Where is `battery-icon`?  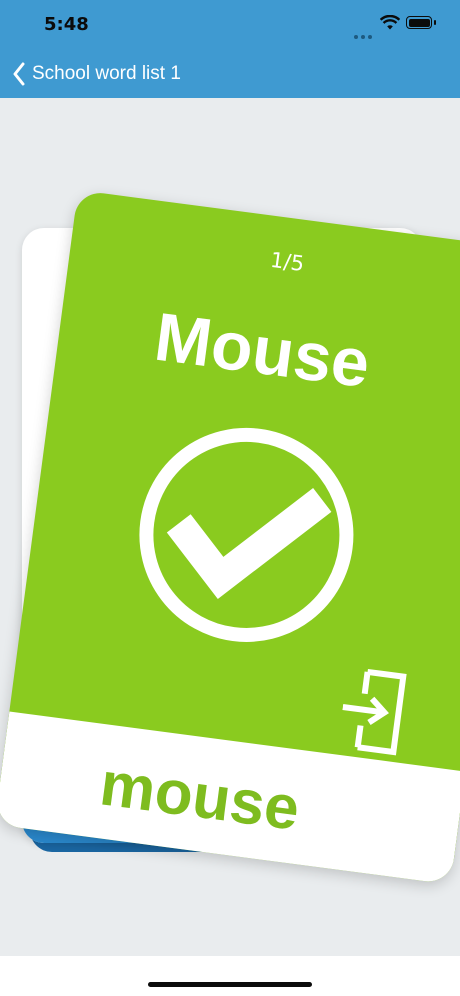
battery-icon is located at coordinates (421, 22).